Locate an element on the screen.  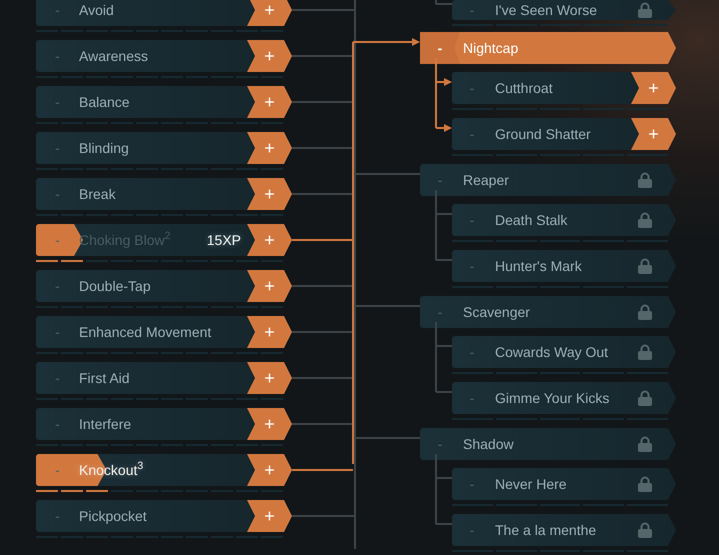
branch-name: Shadow is located at coordinates (488, 444).